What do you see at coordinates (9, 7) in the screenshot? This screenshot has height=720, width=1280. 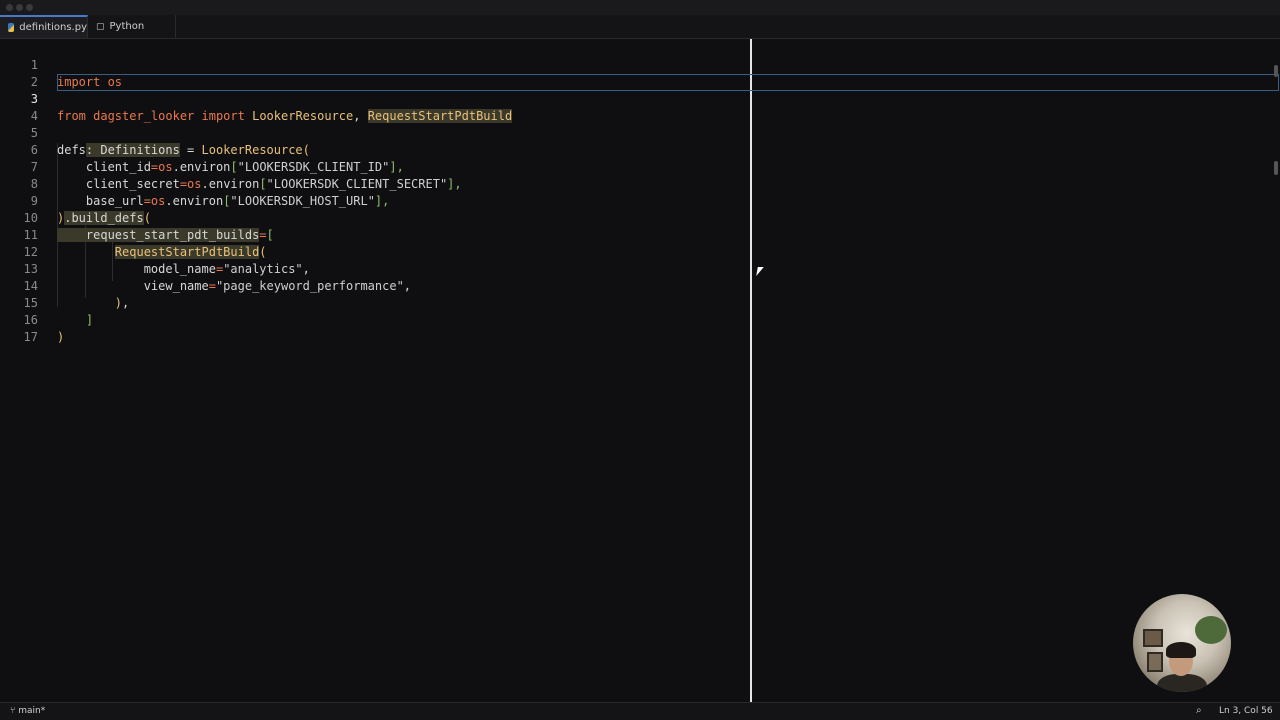 I see `close-window-icon` at bounding box center [9, 7].